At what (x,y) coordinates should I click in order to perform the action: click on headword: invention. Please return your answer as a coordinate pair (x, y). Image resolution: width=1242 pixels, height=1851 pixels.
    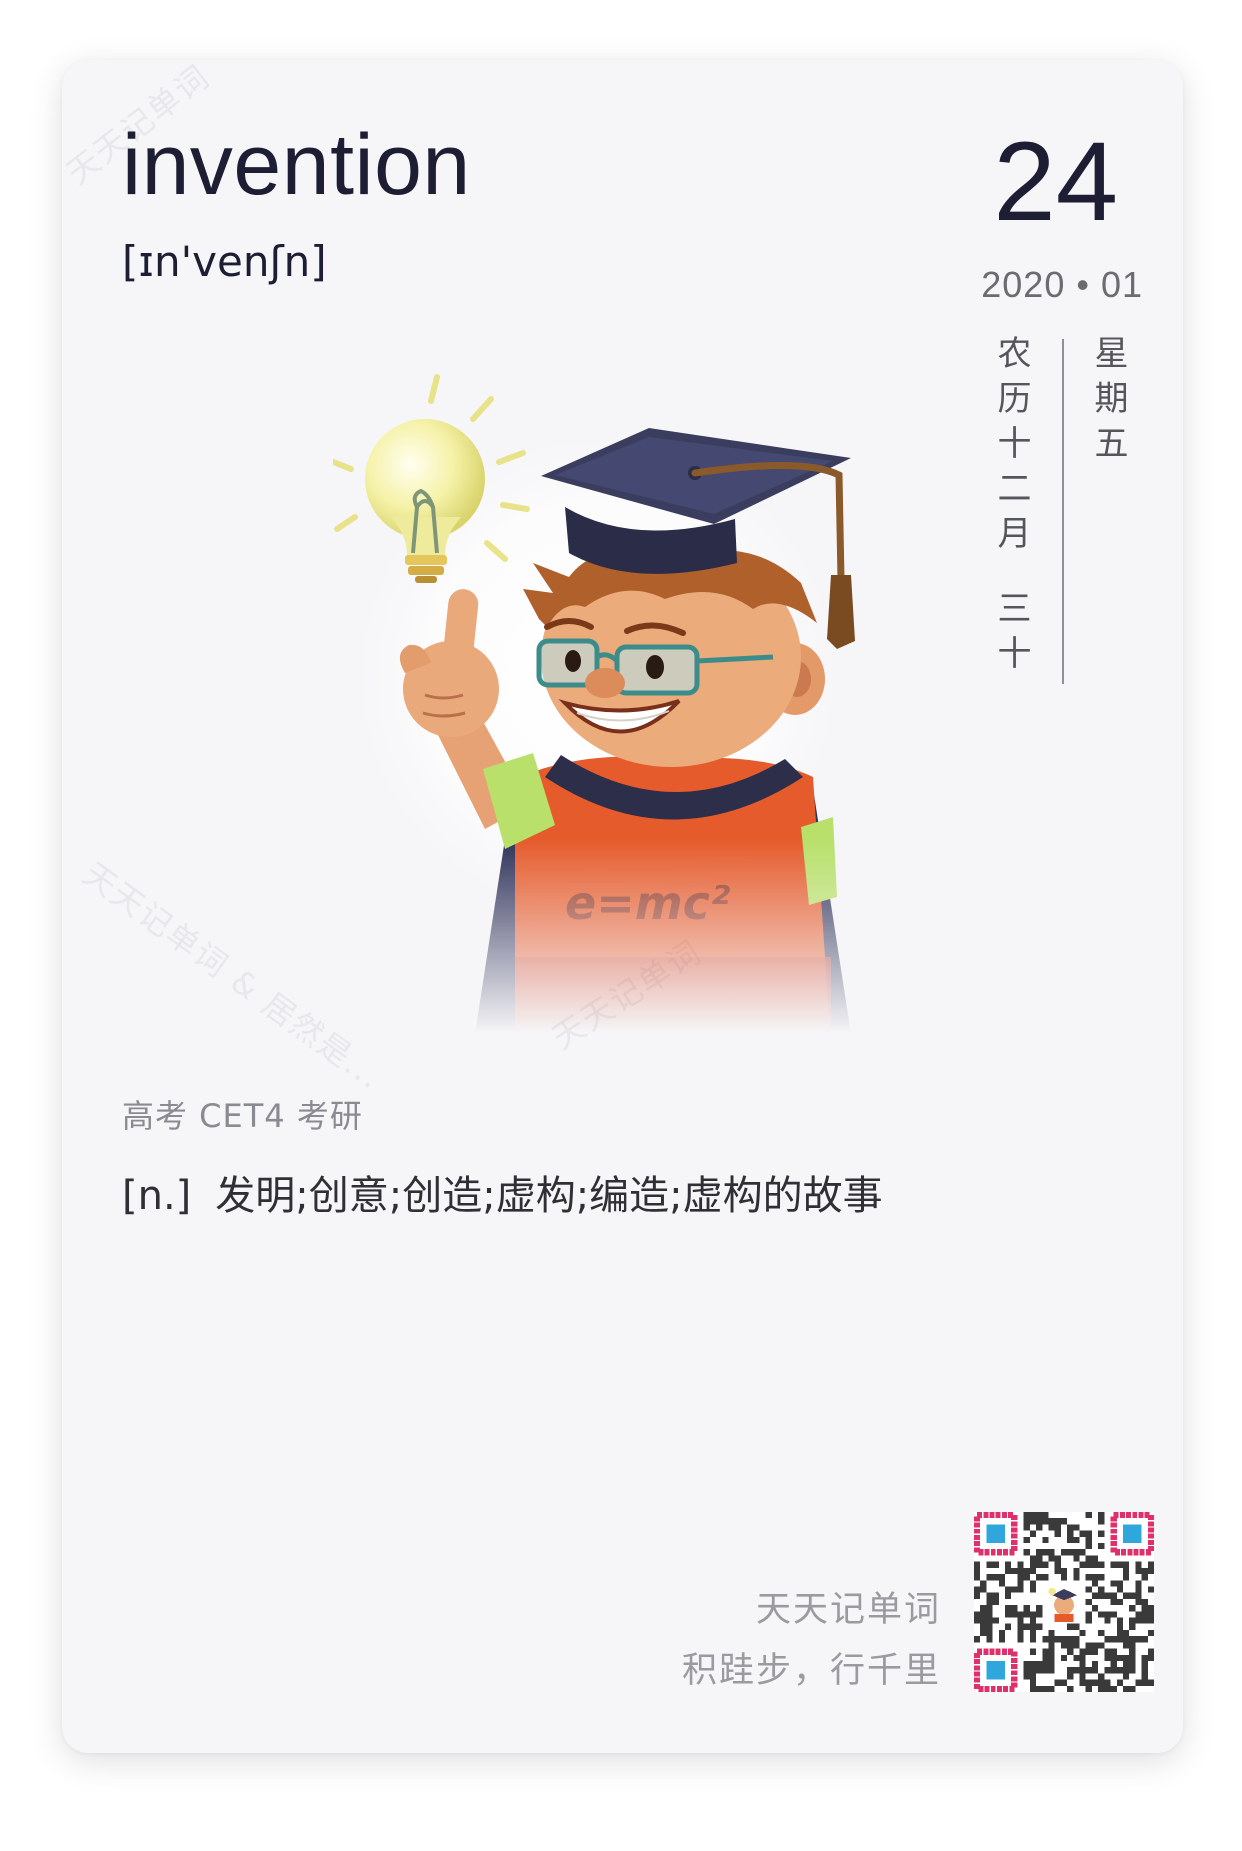
    Looking at the image, I should click on (296, 165).